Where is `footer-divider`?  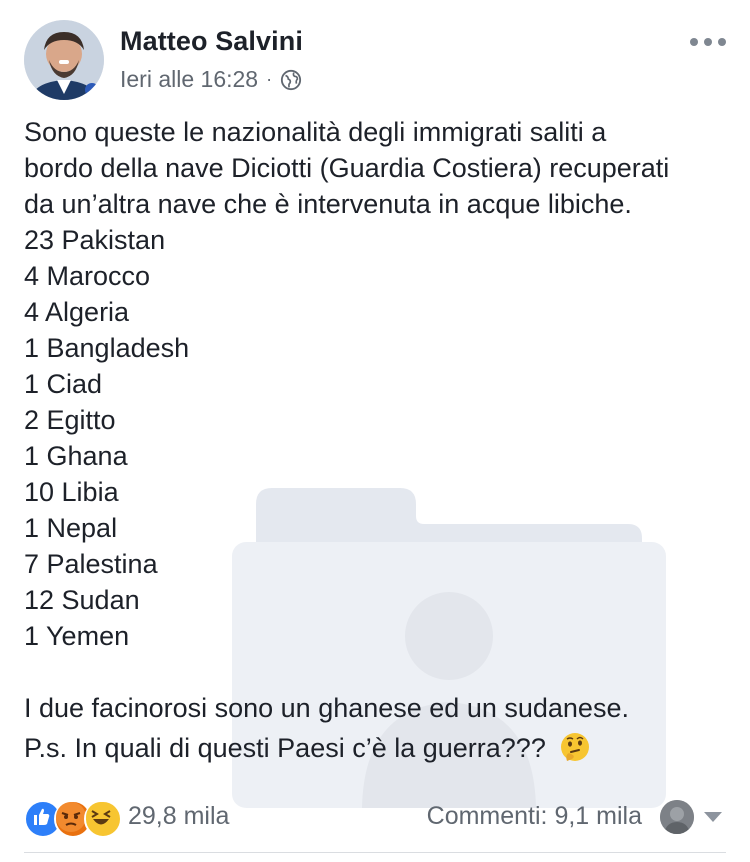 footer-divider is located at coordinates (375, 852).